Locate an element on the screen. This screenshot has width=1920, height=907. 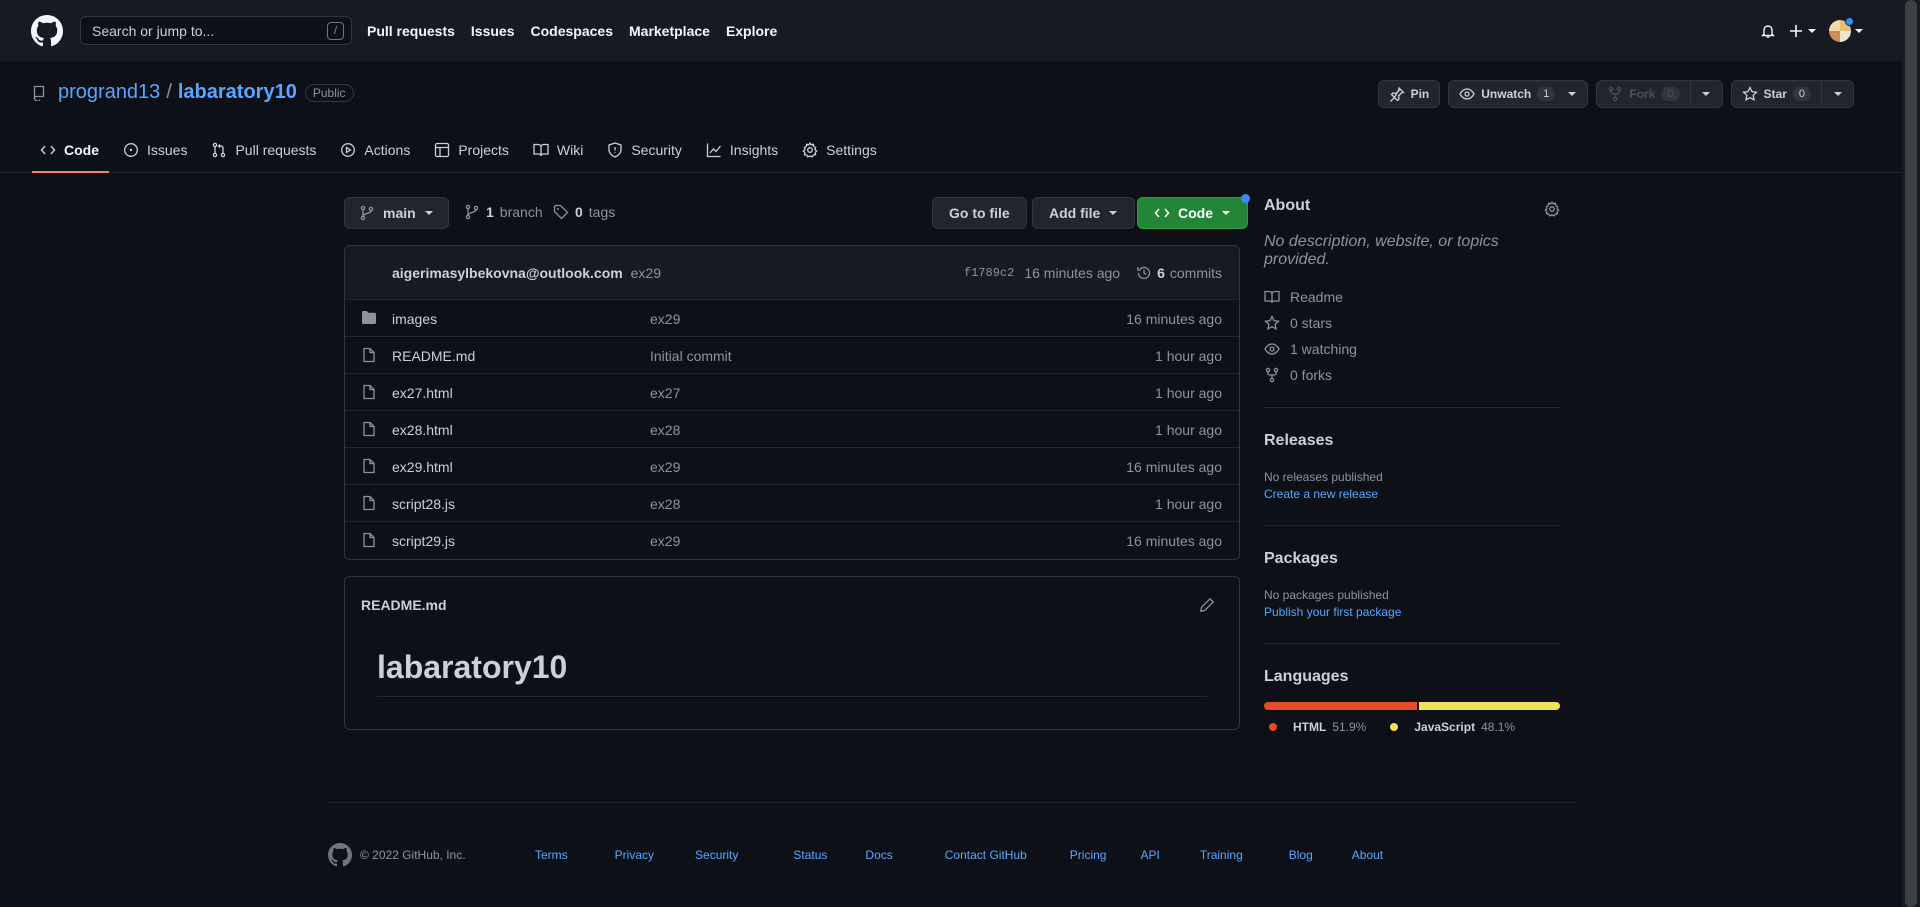
scrollbar is located at coordinates (1911, 453).